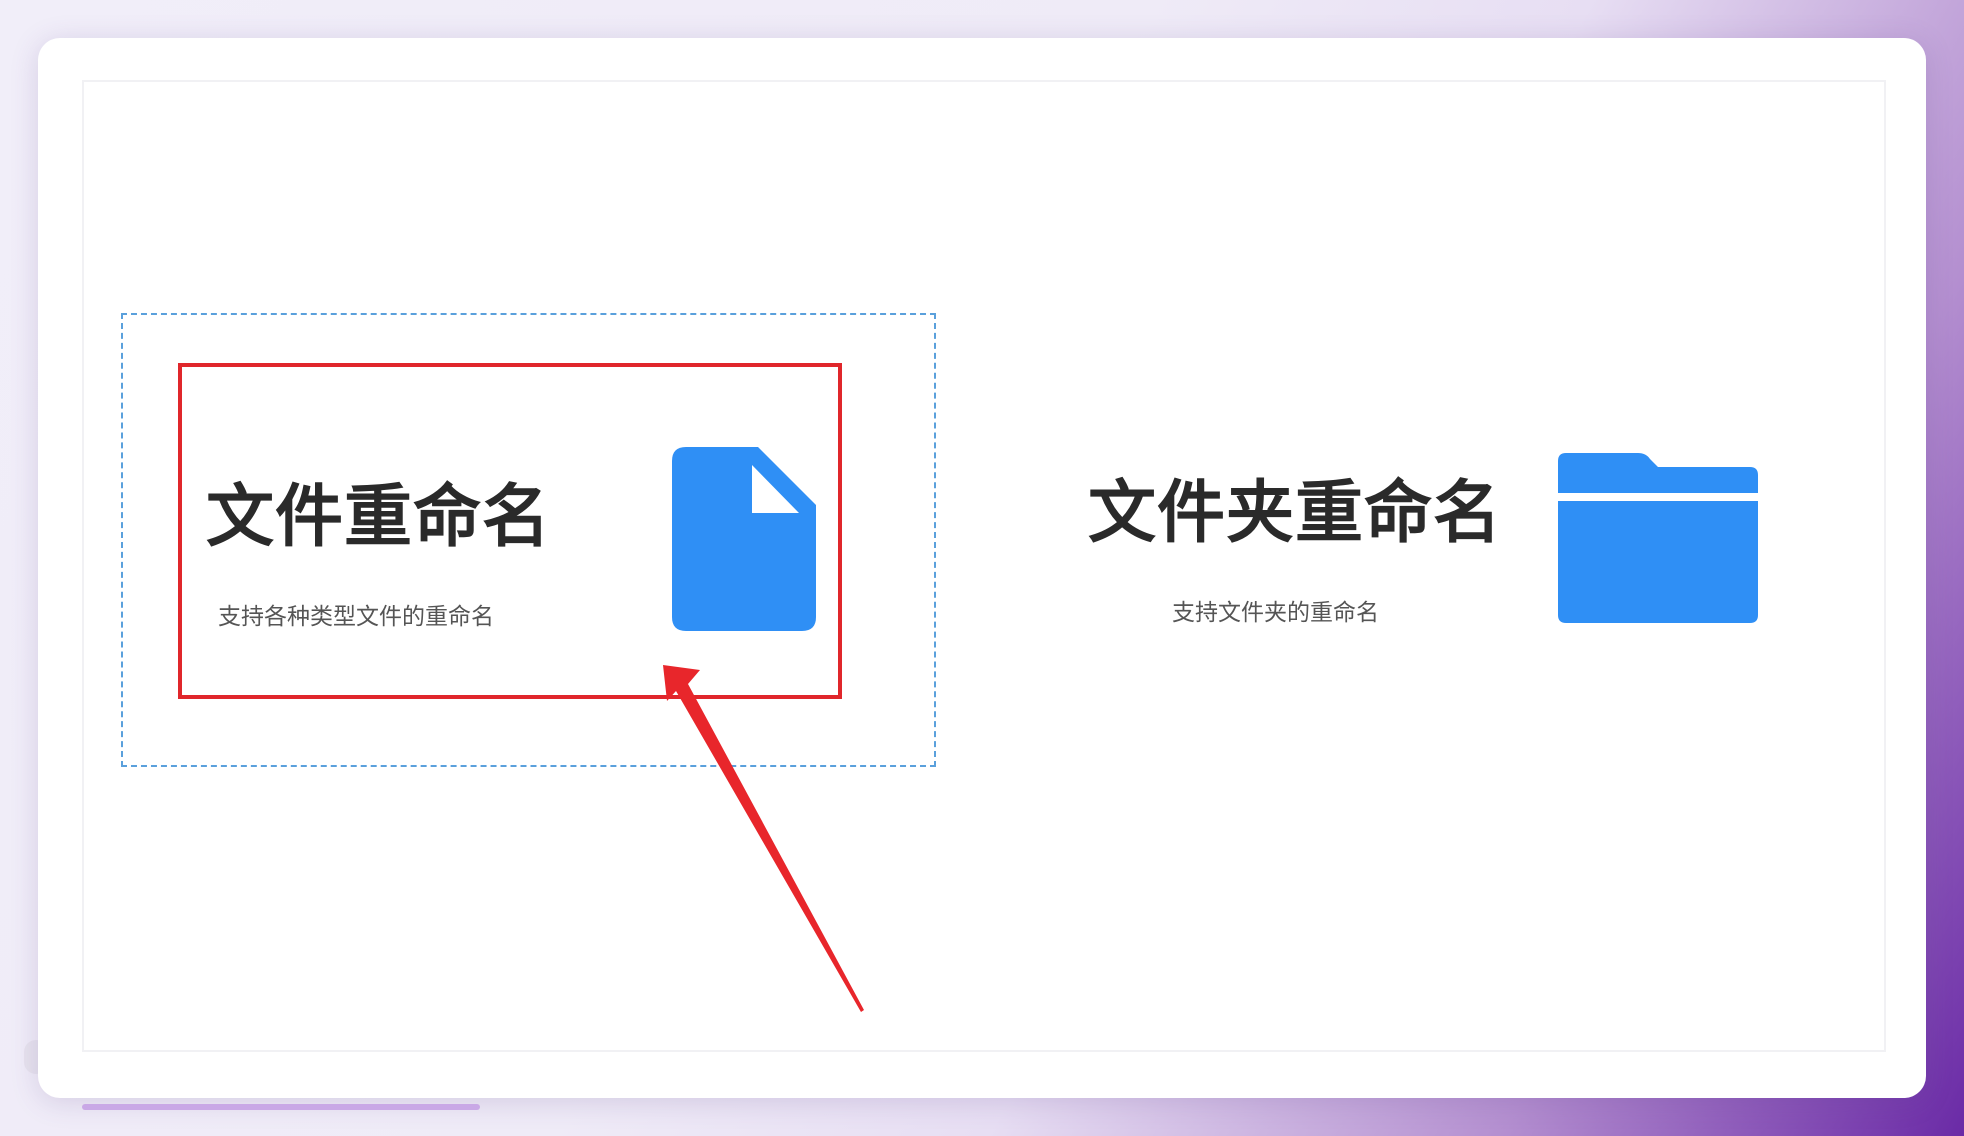  What do you see at coordinates (1295, 513) in the screenshot?
I see `card-title: 文件夹重命名` at bounding box center [1295, 513].